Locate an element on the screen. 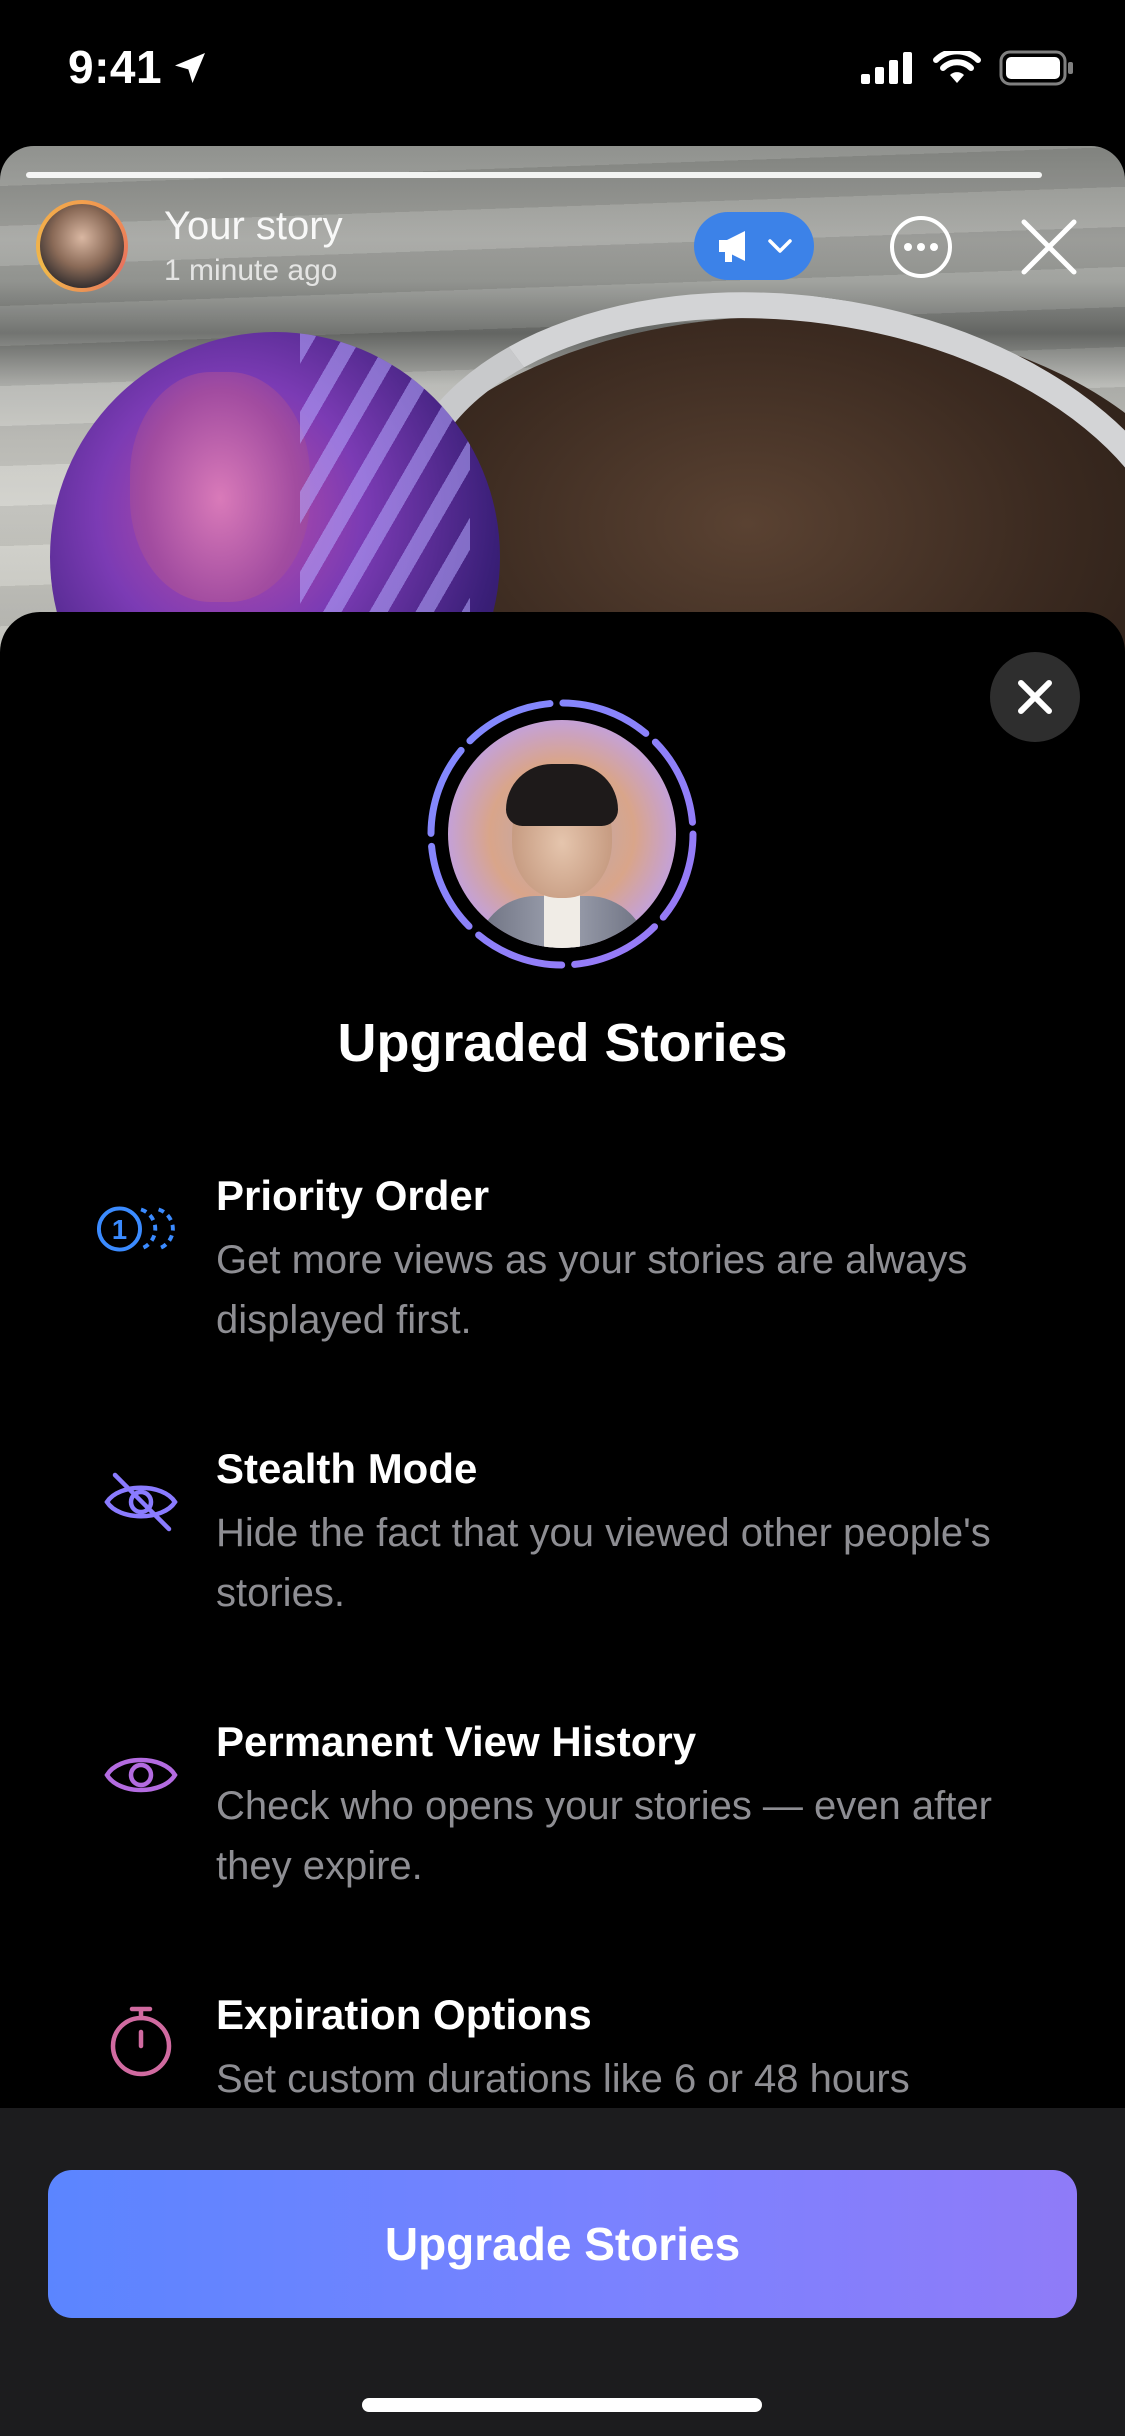 This screenshot has height=2436, width=1125. wifi-icon is located at coordinates (957, 67).